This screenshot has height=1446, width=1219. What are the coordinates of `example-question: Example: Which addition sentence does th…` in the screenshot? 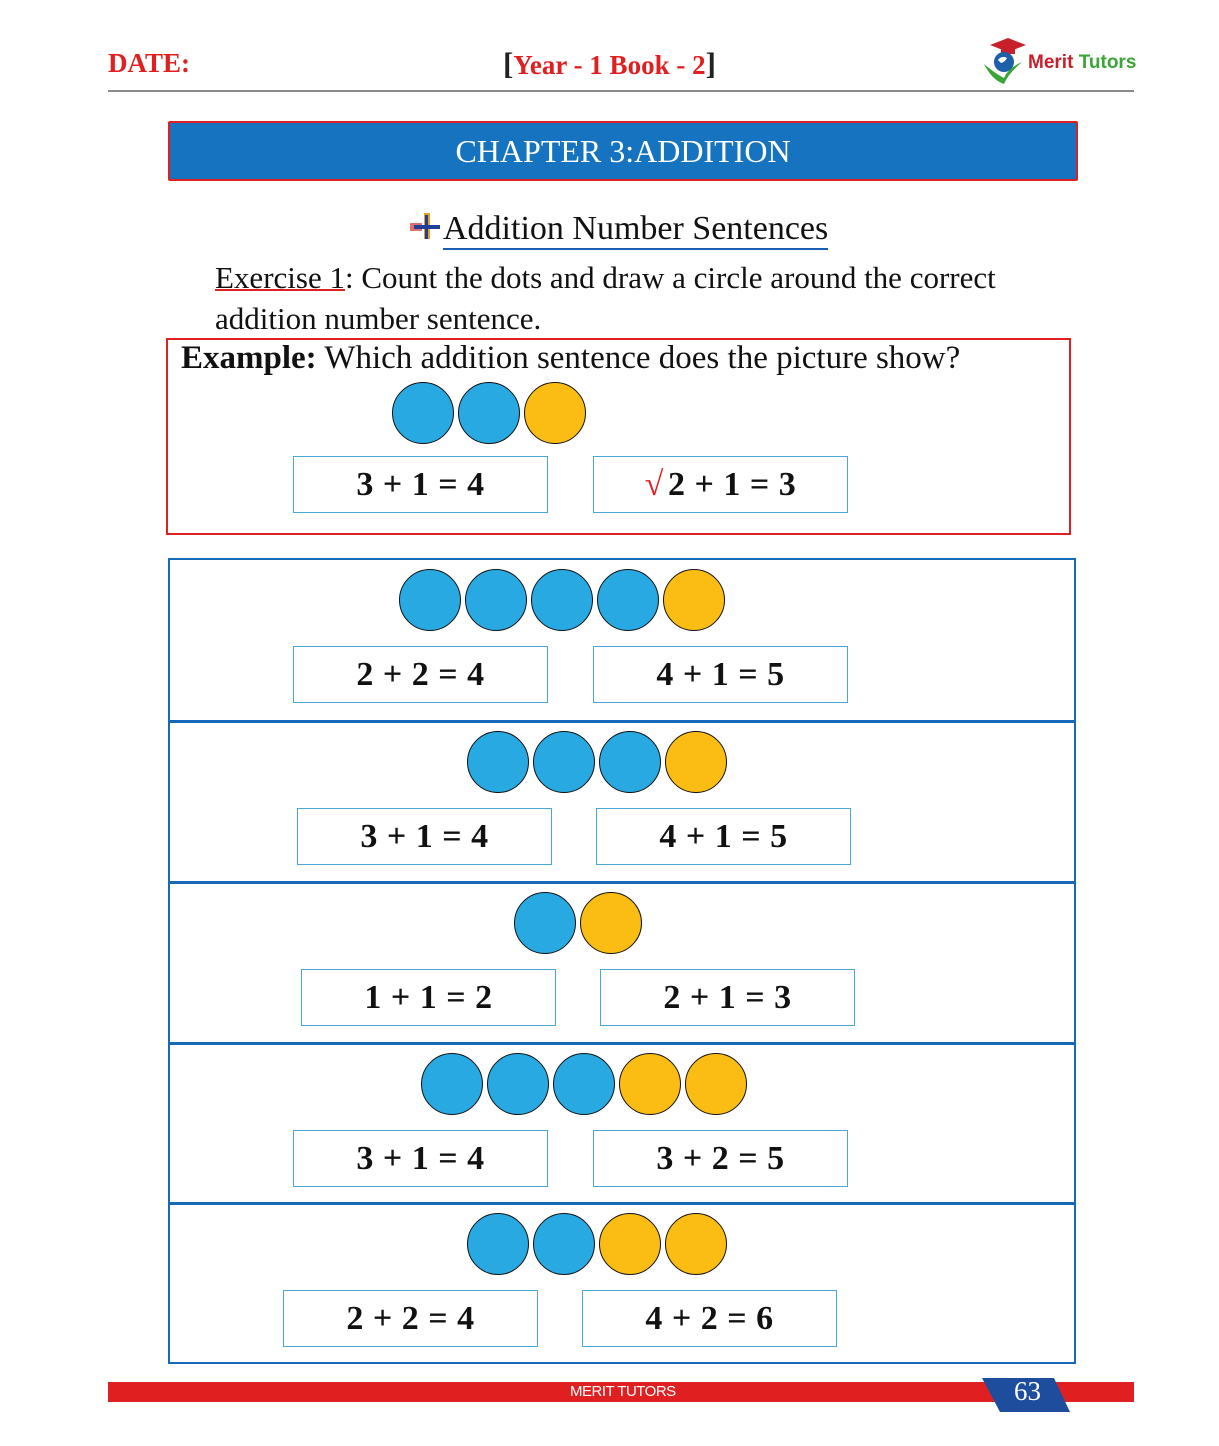 It's located at (570, 358).